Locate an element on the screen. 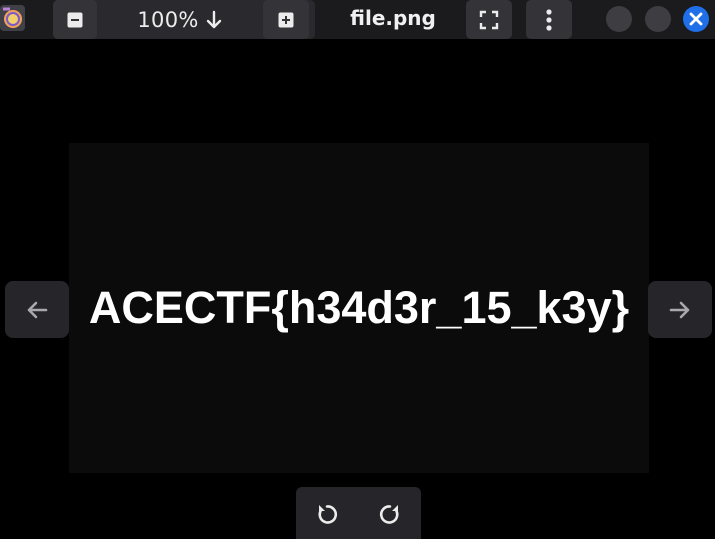  minus-box-icon is located at coordinates (75, 19).